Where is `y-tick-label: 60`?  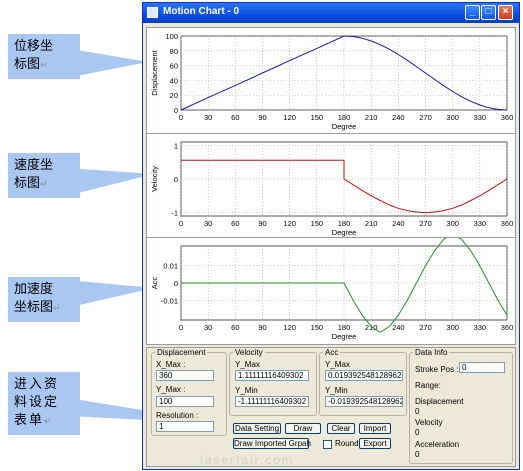
y-tick-label: 60 is located at coordinates (174, 66).